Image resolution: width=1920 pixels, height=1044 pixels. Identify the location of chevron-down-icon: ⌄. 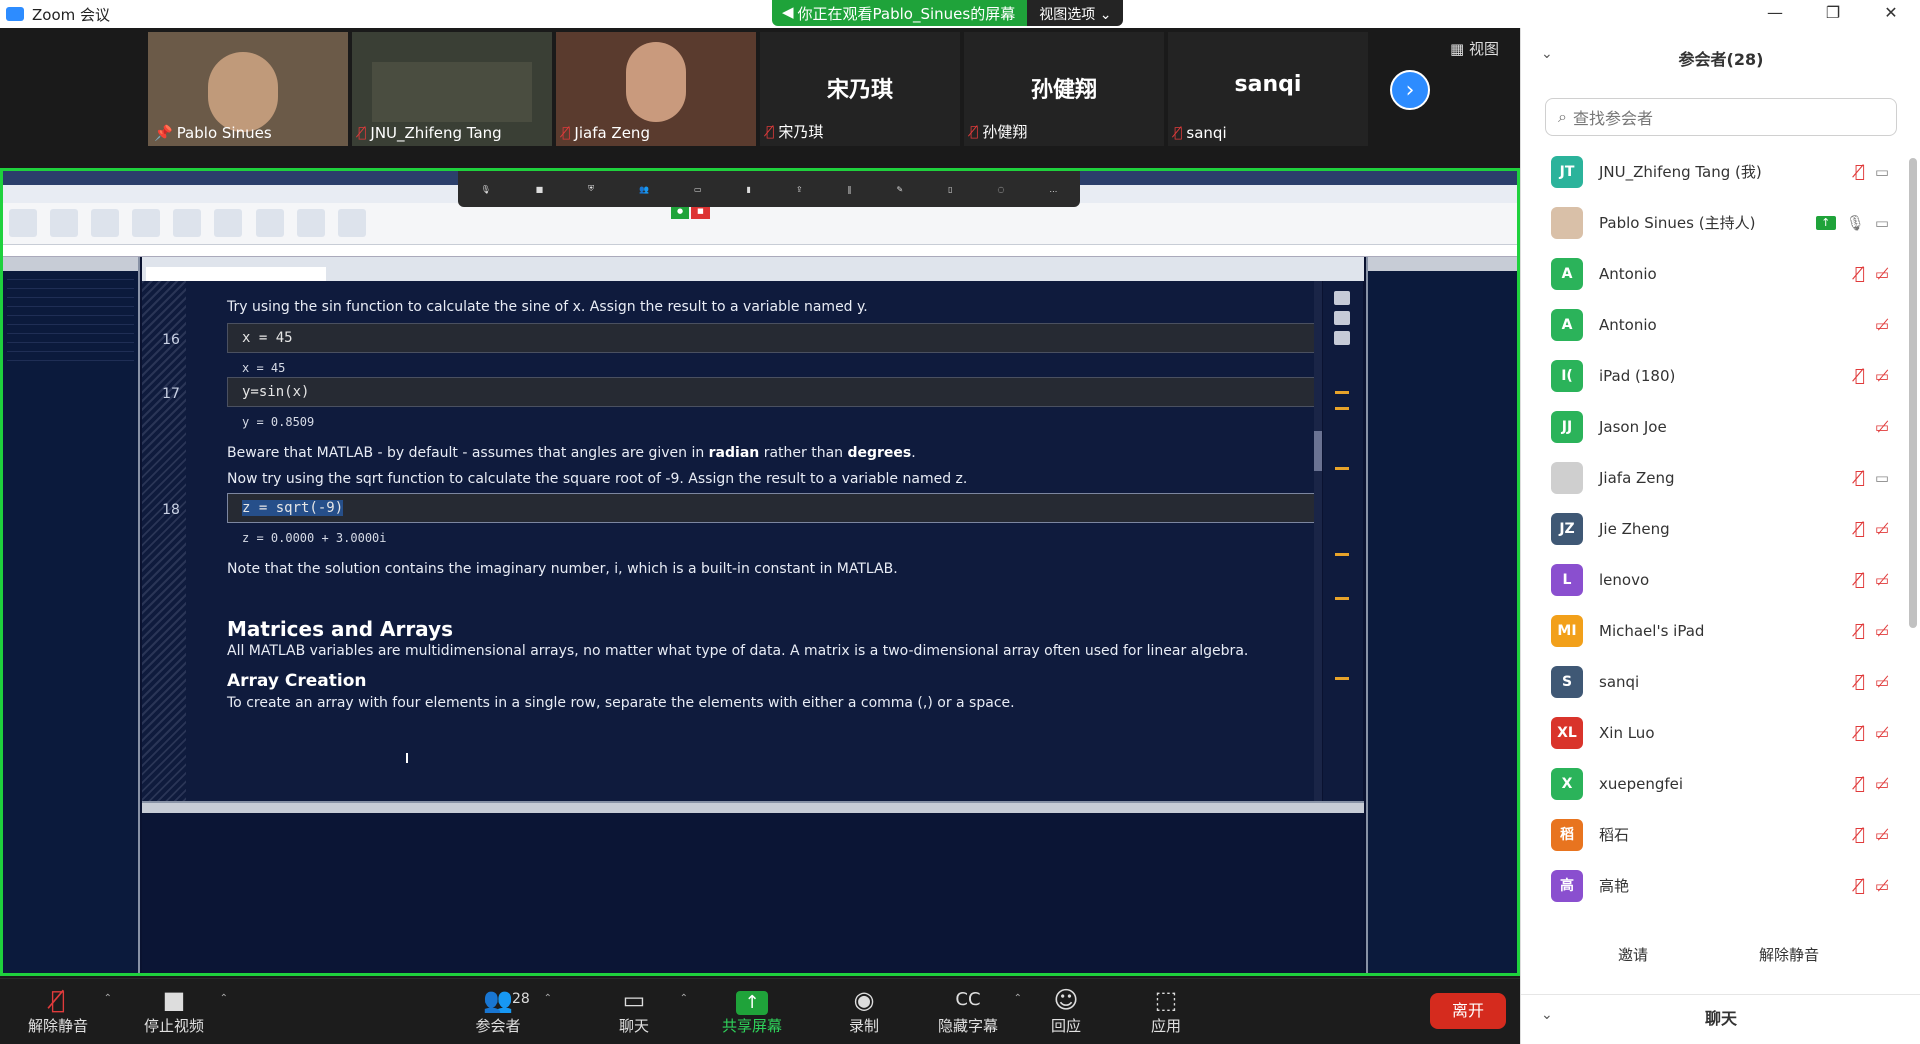
(1105, 15).